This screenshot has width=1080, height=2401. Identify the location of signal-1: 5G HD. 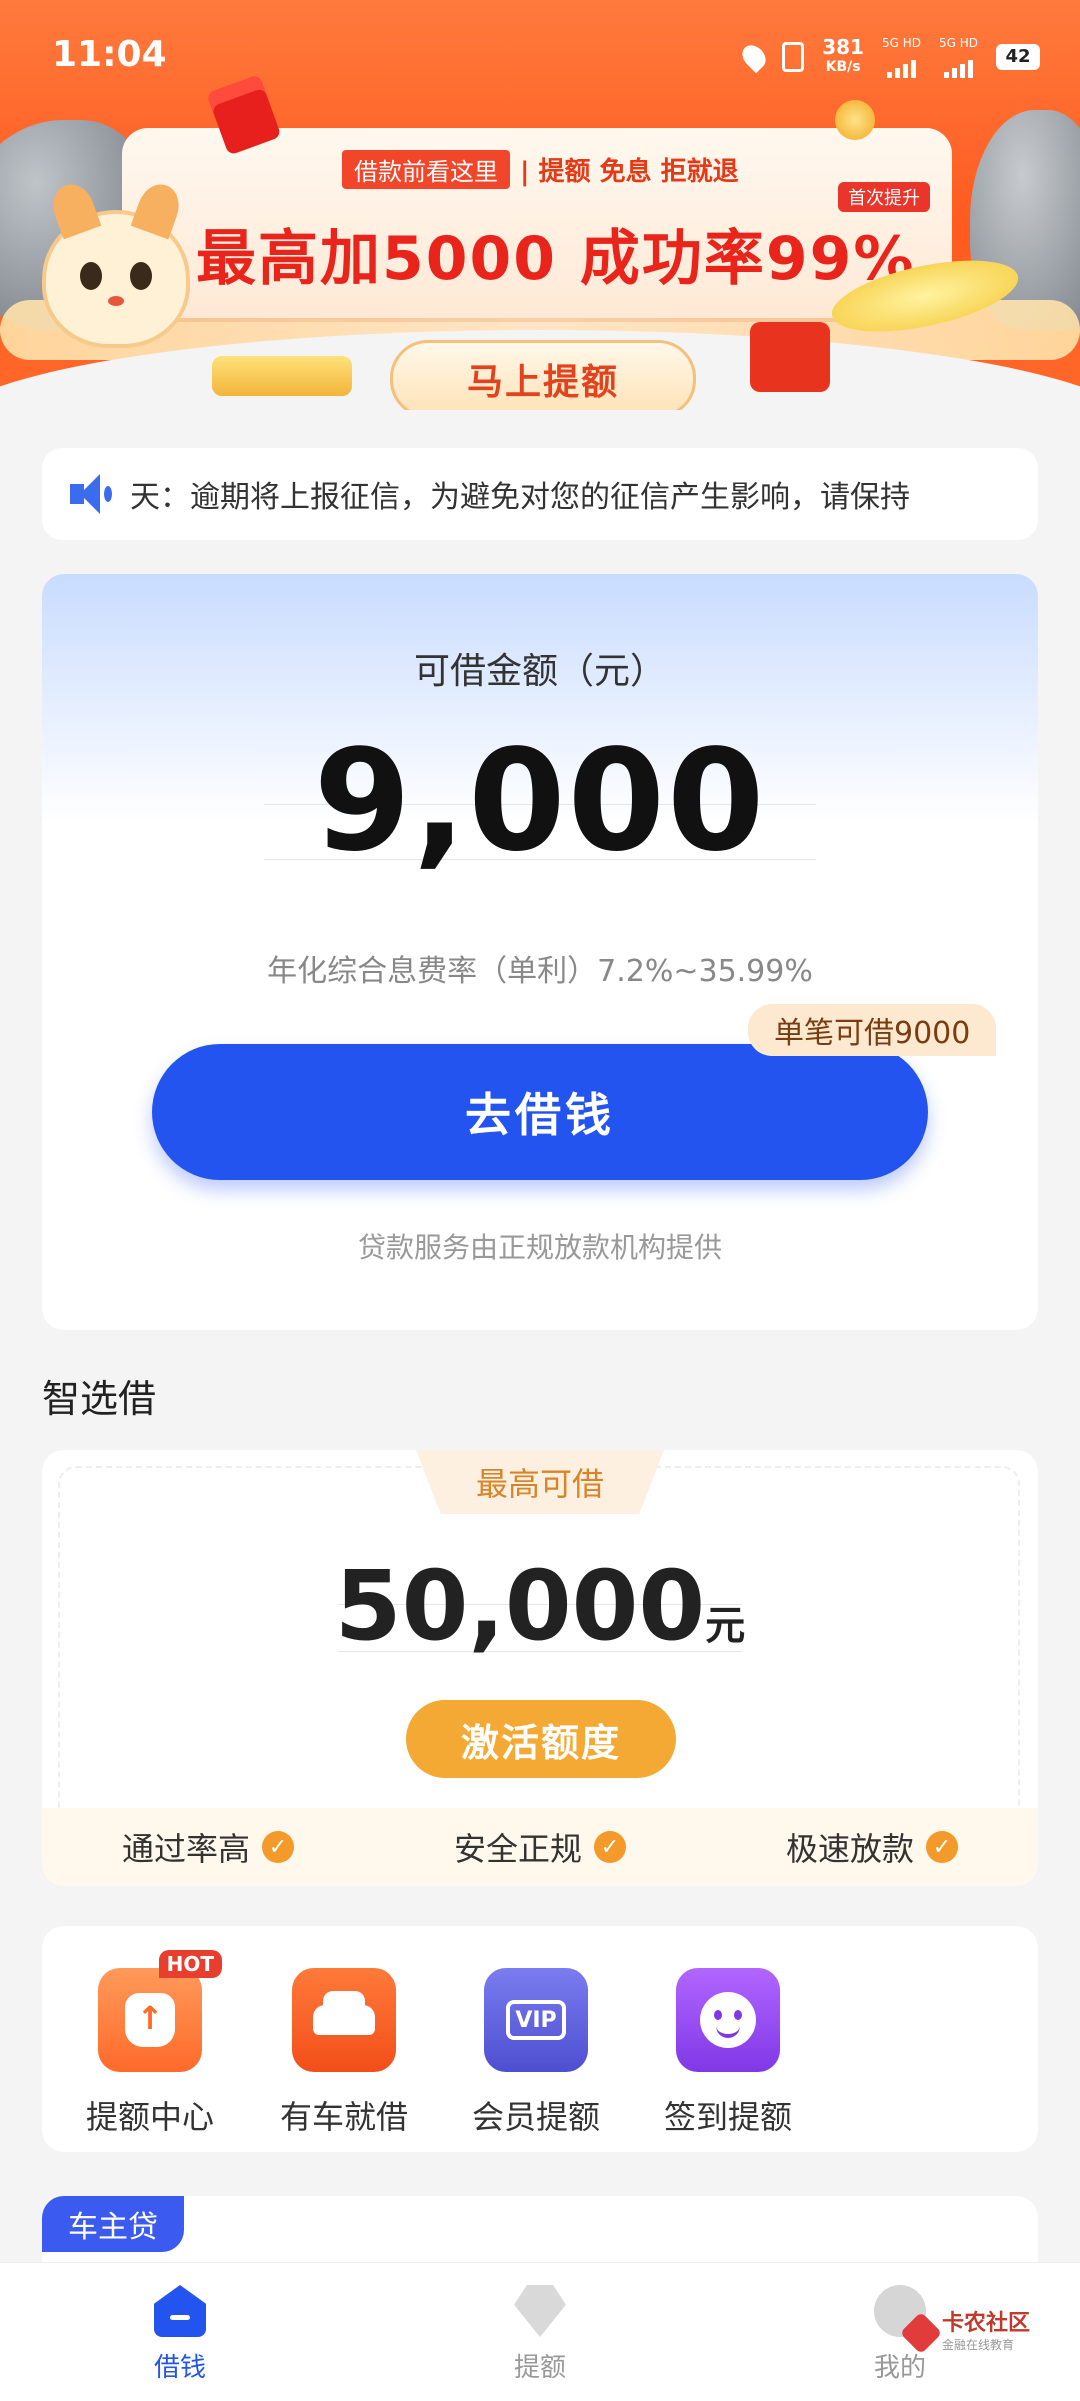
(901, 57).